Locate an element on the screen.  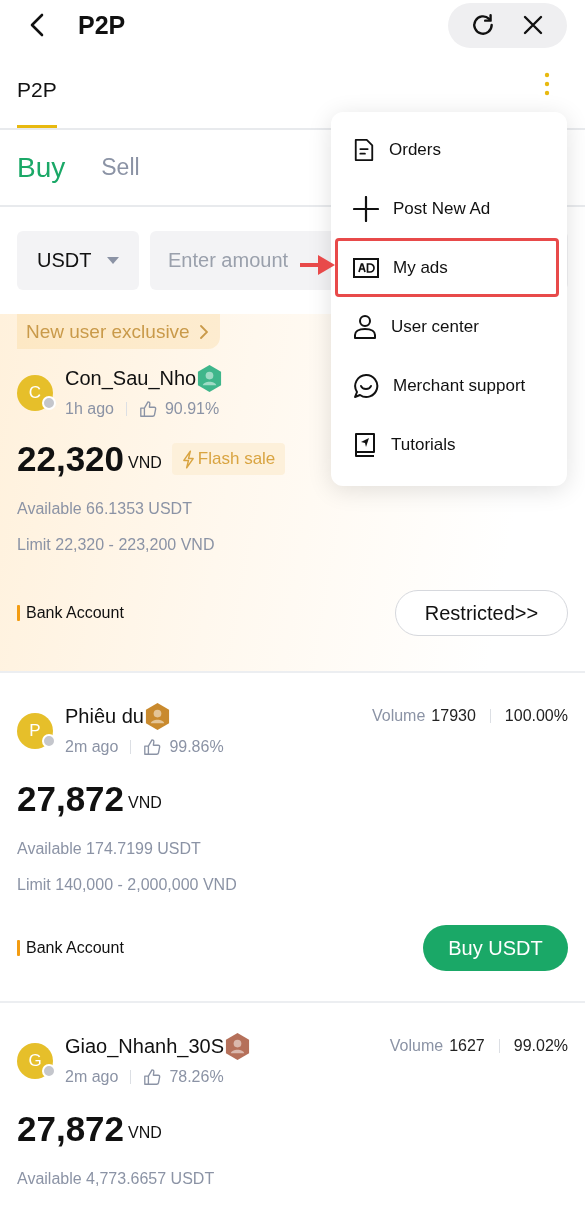
available-amount: Available 66.1353 USDT is located at coordinates (105, 509).